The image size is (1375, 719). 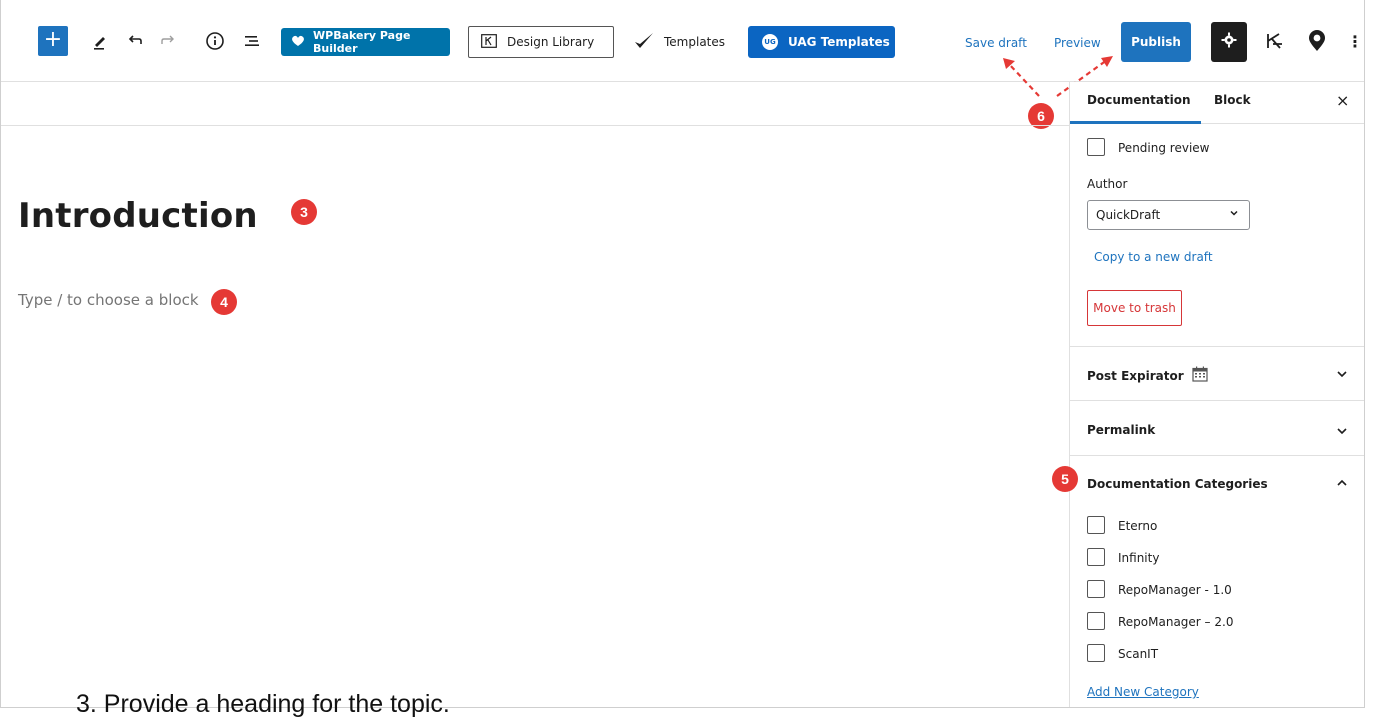 I want to click on pencil-icon, so click(x=100, y=41).